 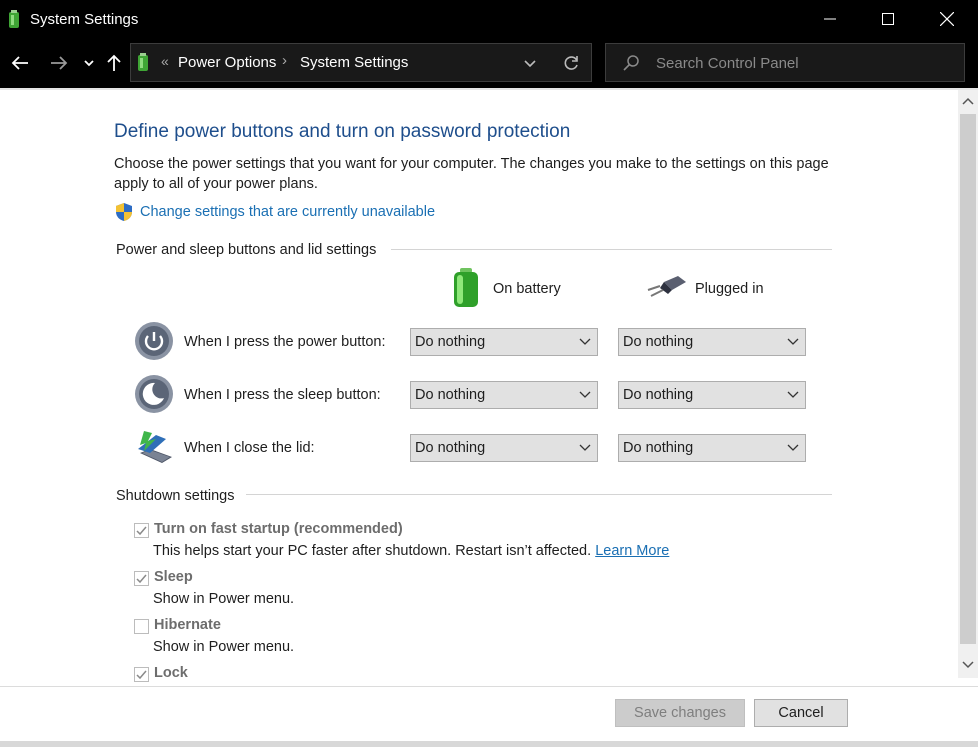 What do you see at coordinates (504, 395) in the screenshot?
I see `sleep-button-battery-select: Do nothing` at bounding box center [504, 395].